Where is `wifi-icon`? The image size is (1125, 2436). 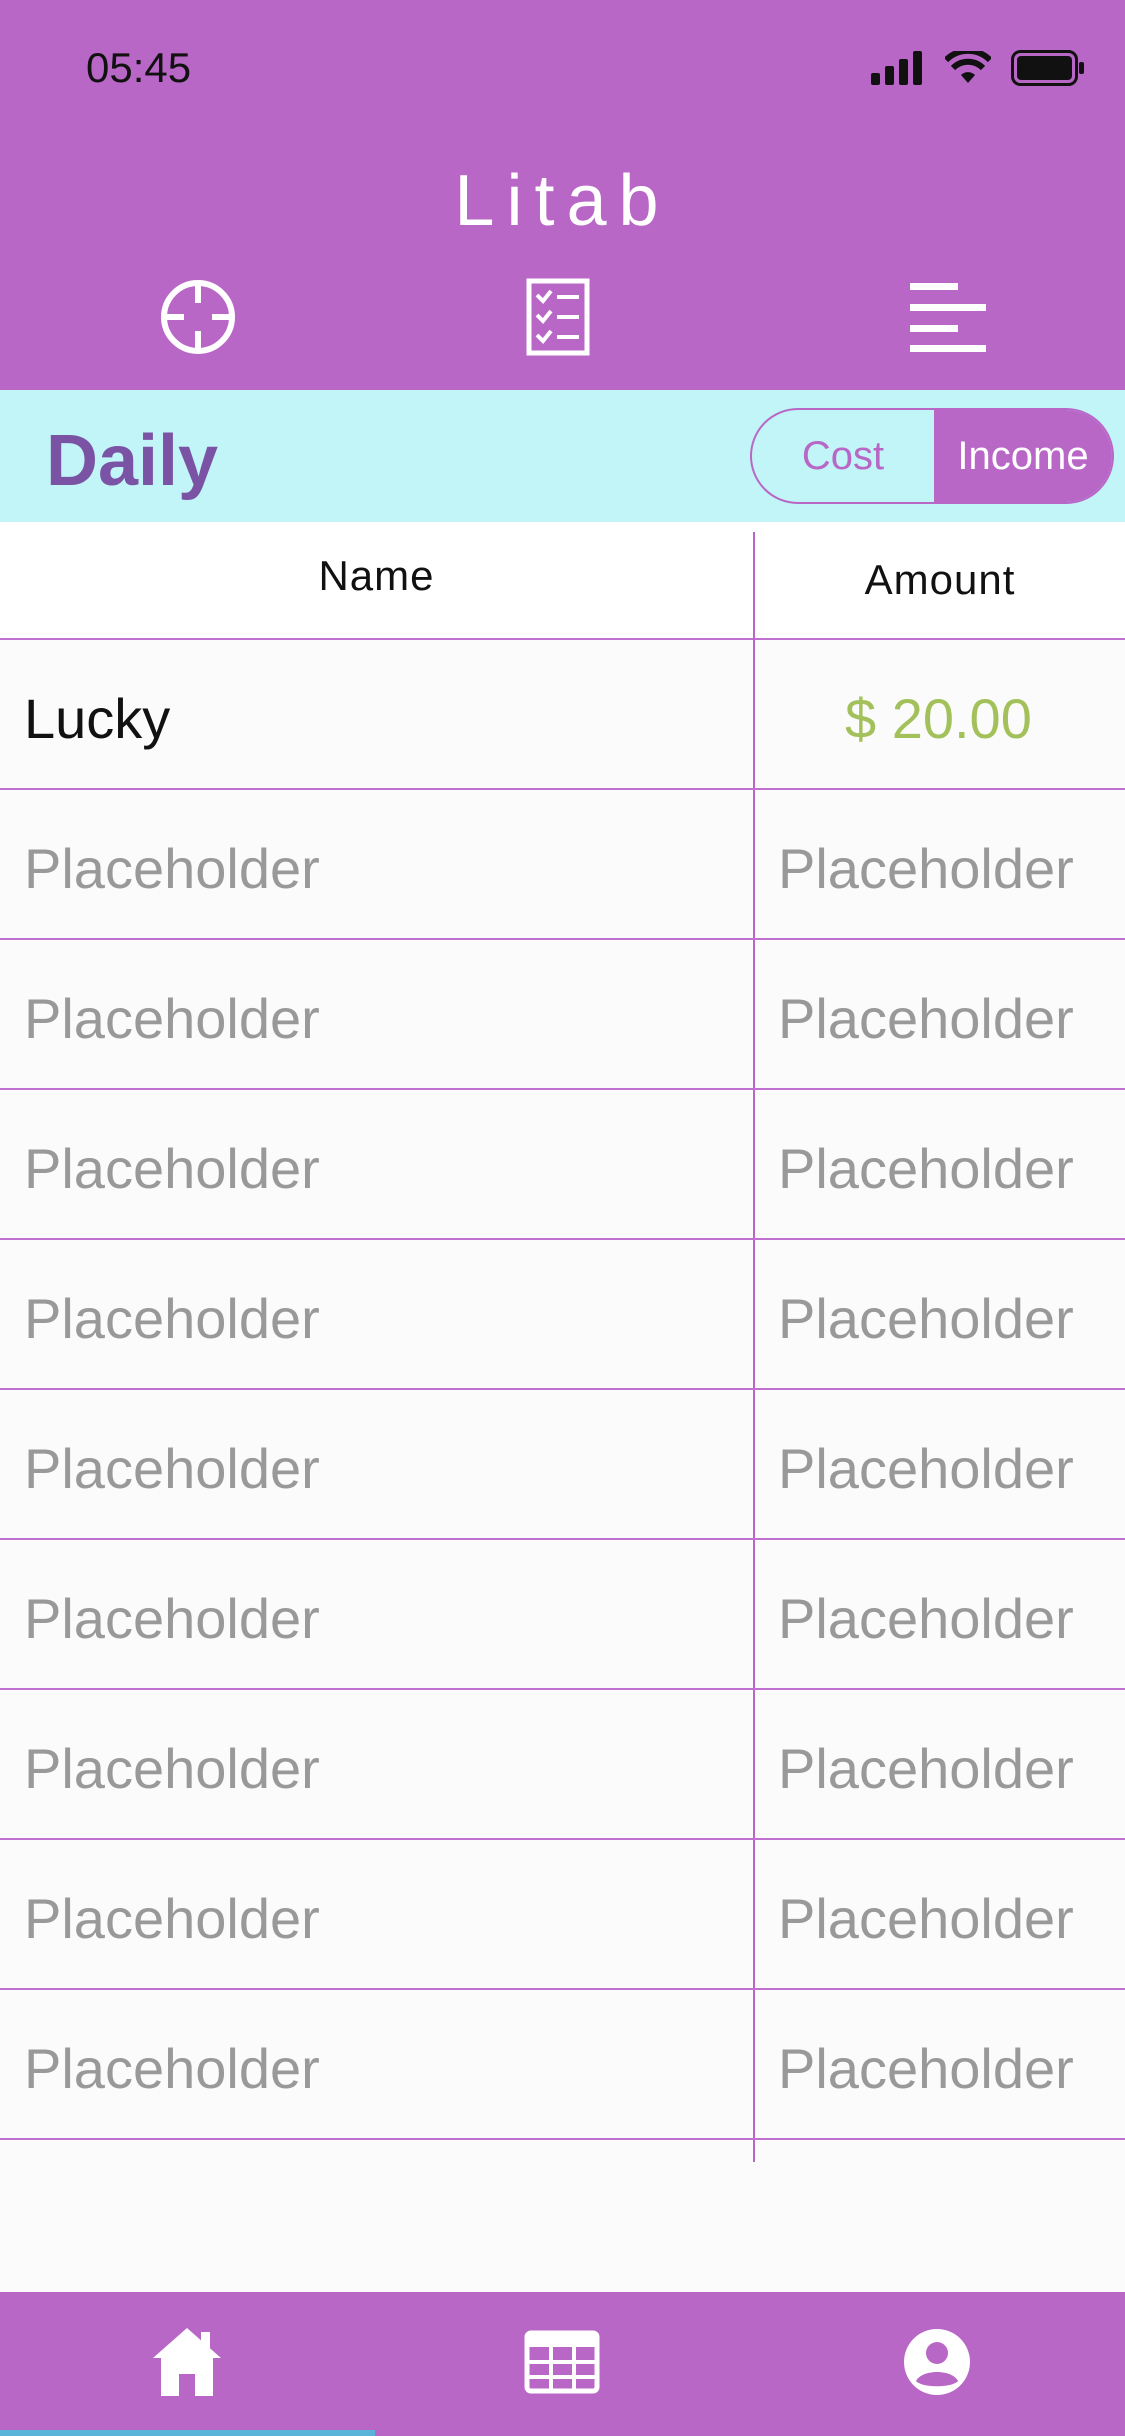 wifi-icon is located at coordinates (968, 67).